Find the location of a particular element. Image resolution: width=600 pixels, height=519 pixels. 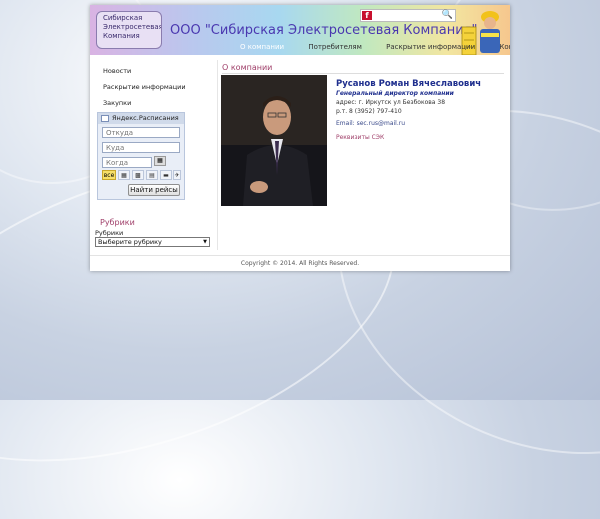

header-flash-widget: f 🔍 is located at coordinates (408, 15).